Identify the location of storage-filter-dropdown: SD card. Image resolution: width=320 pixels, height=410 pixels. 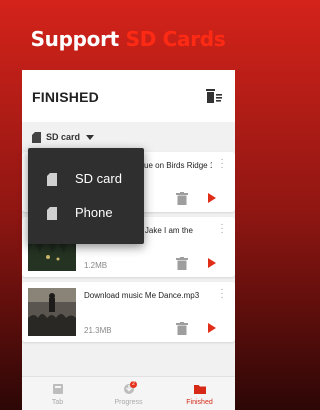
(63, 137).